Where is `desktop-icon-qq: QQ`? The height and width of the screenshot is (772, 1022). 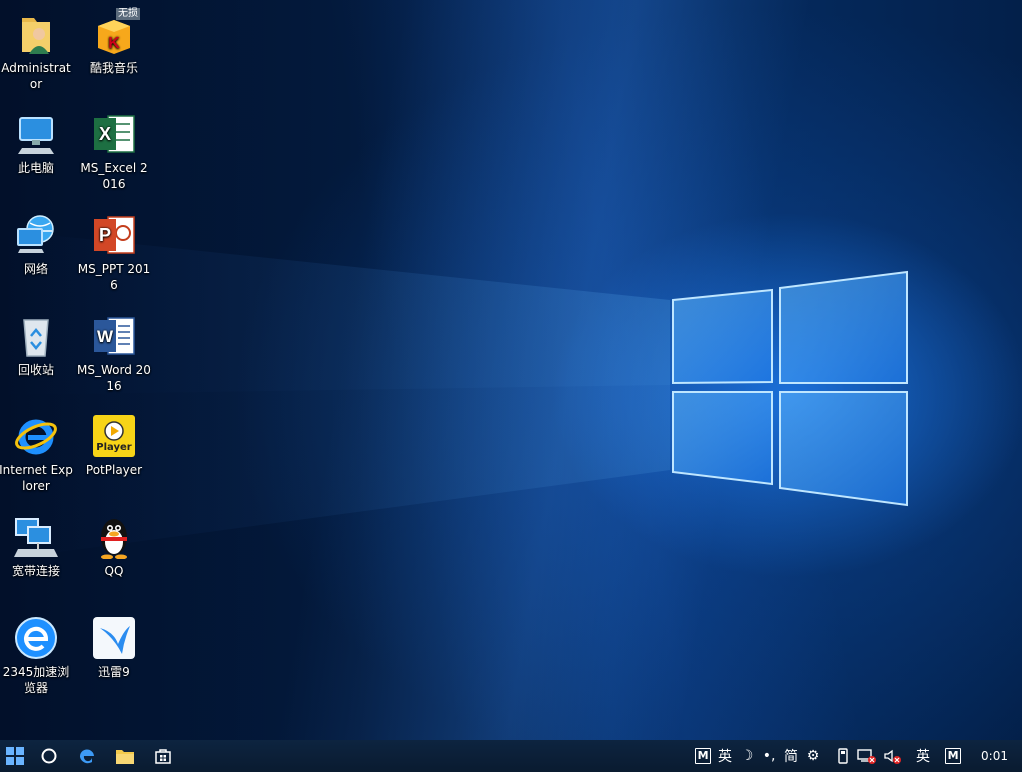
desktop-icon-qq: QQ is located at coordinates (114, 547).